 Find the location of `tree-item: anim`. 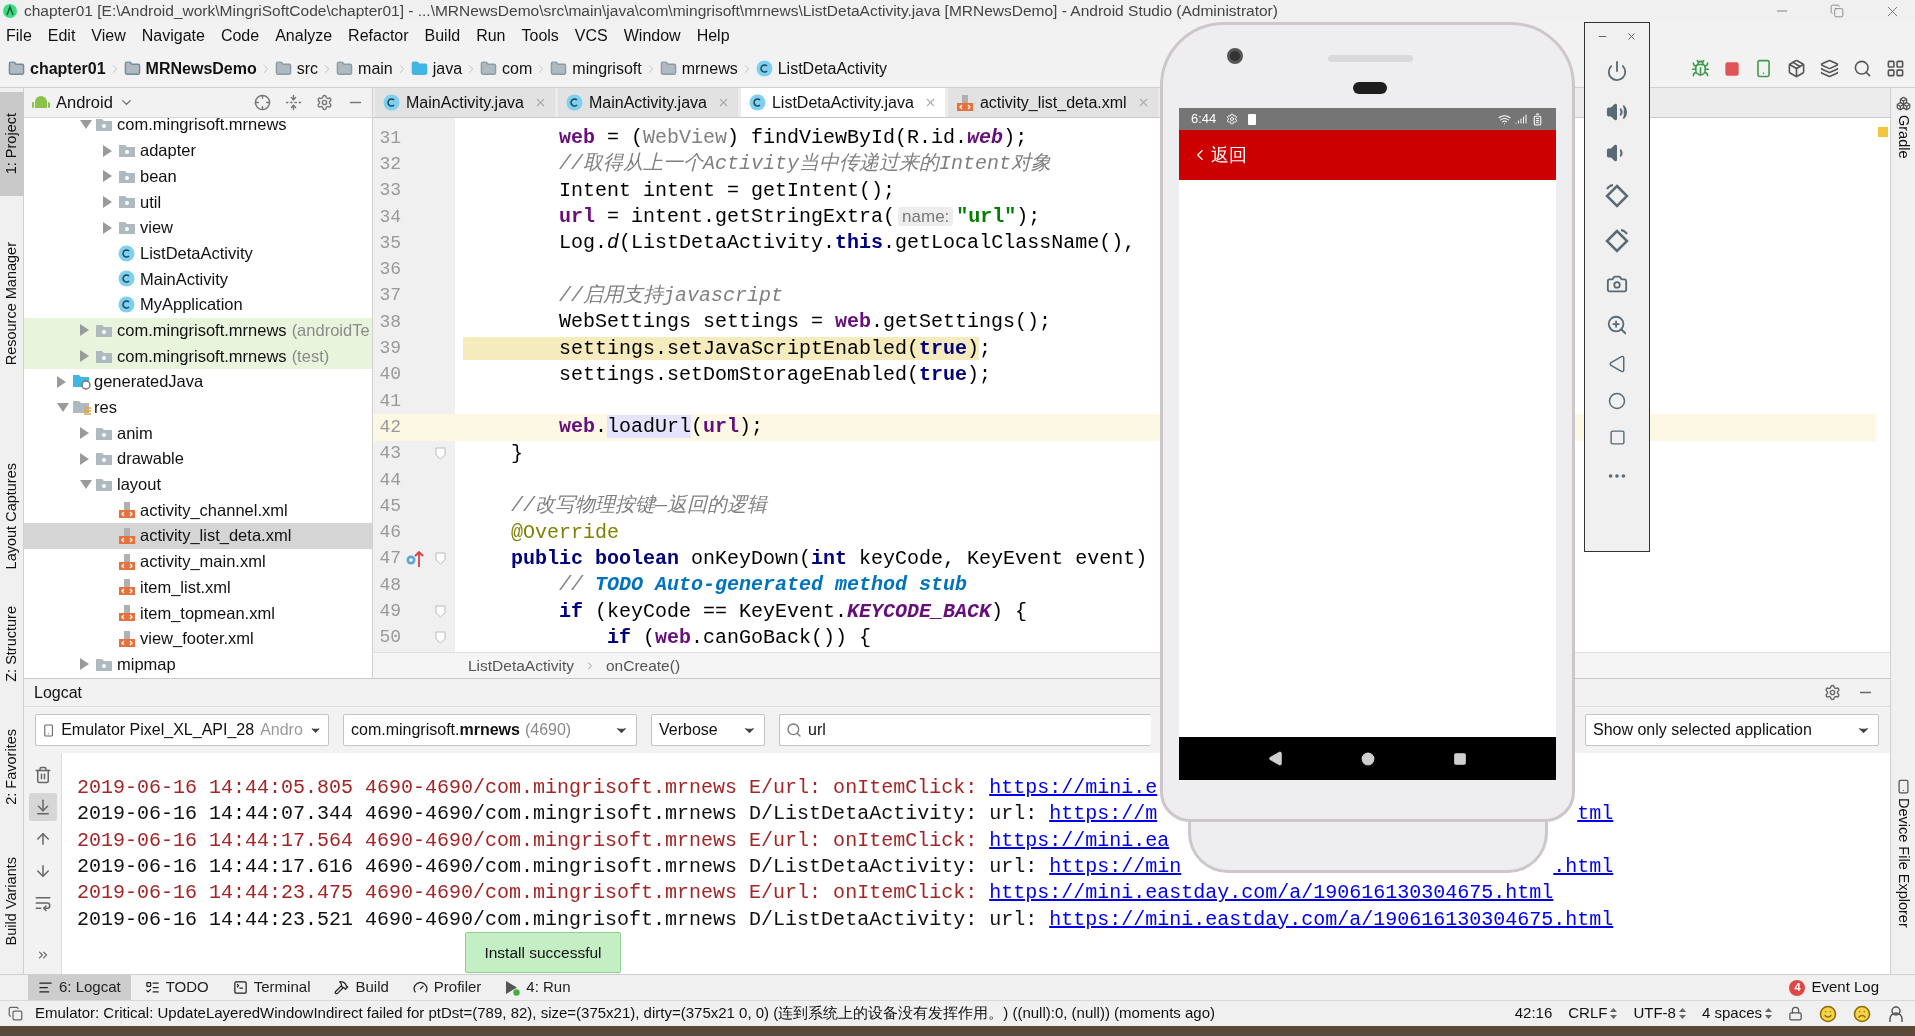

tree-item: anim is located at coordinates (198, 433).